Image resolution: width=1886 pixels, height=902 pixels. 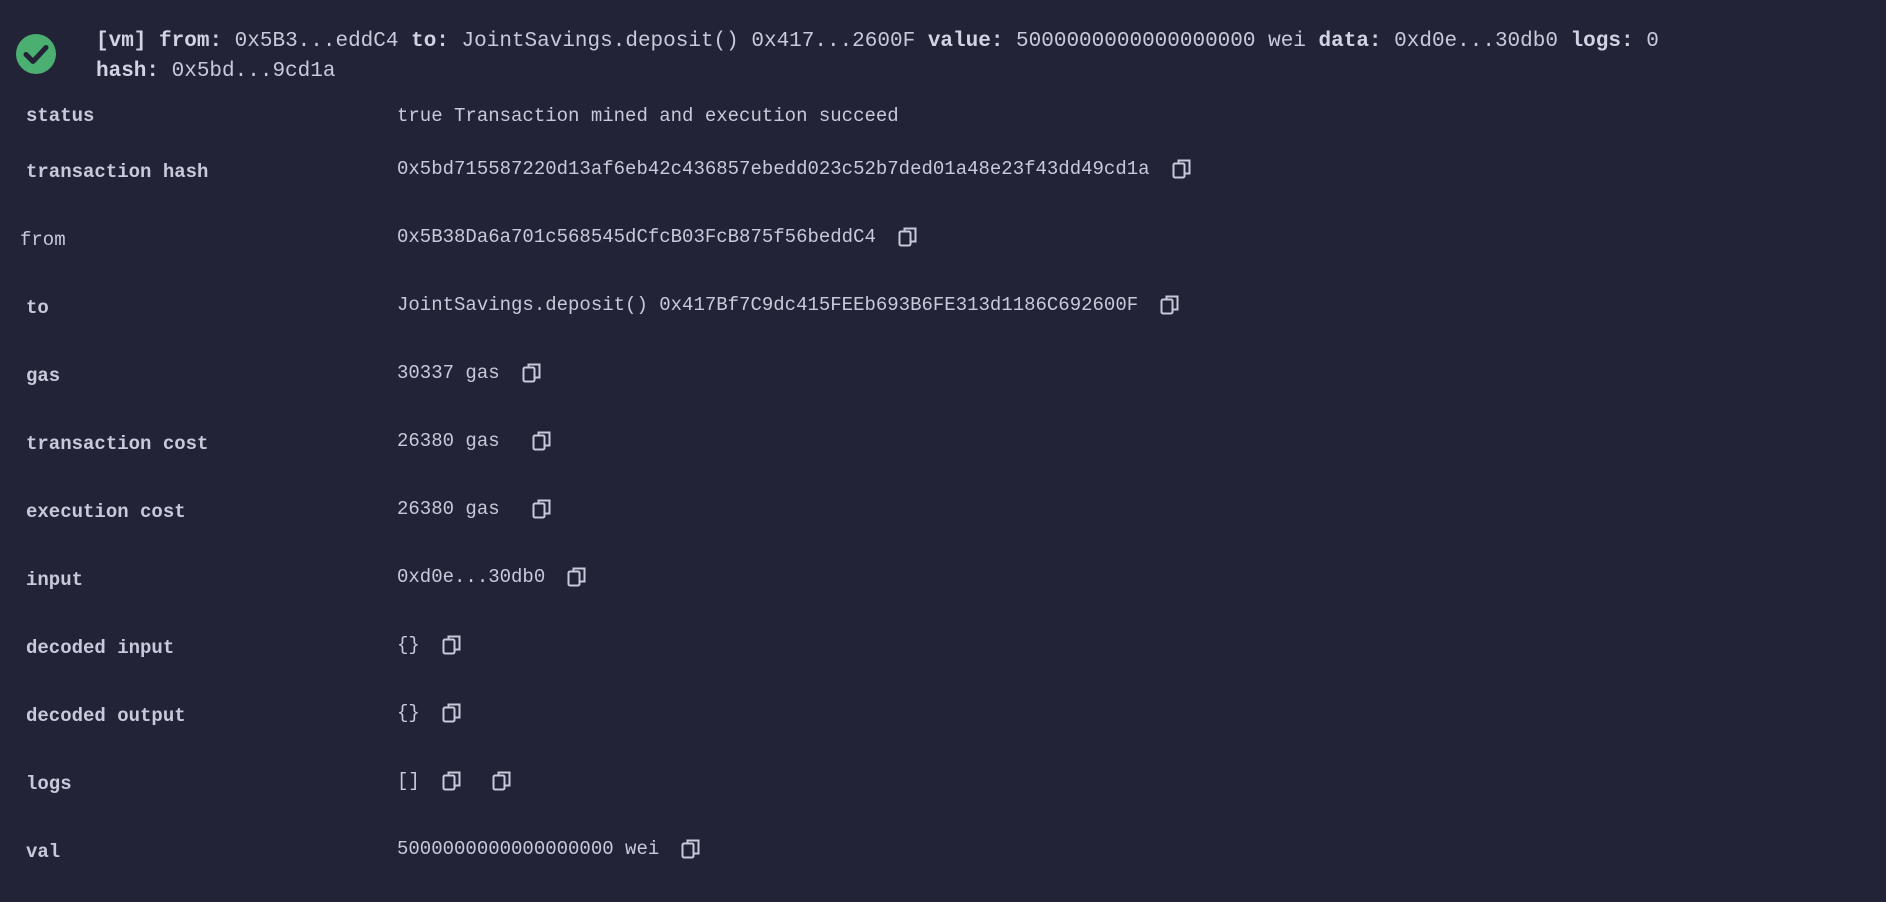 What do you see at coordinates (43, 852) in the screenshot?
I see `row-key: val` at bounding box center [43, 852].